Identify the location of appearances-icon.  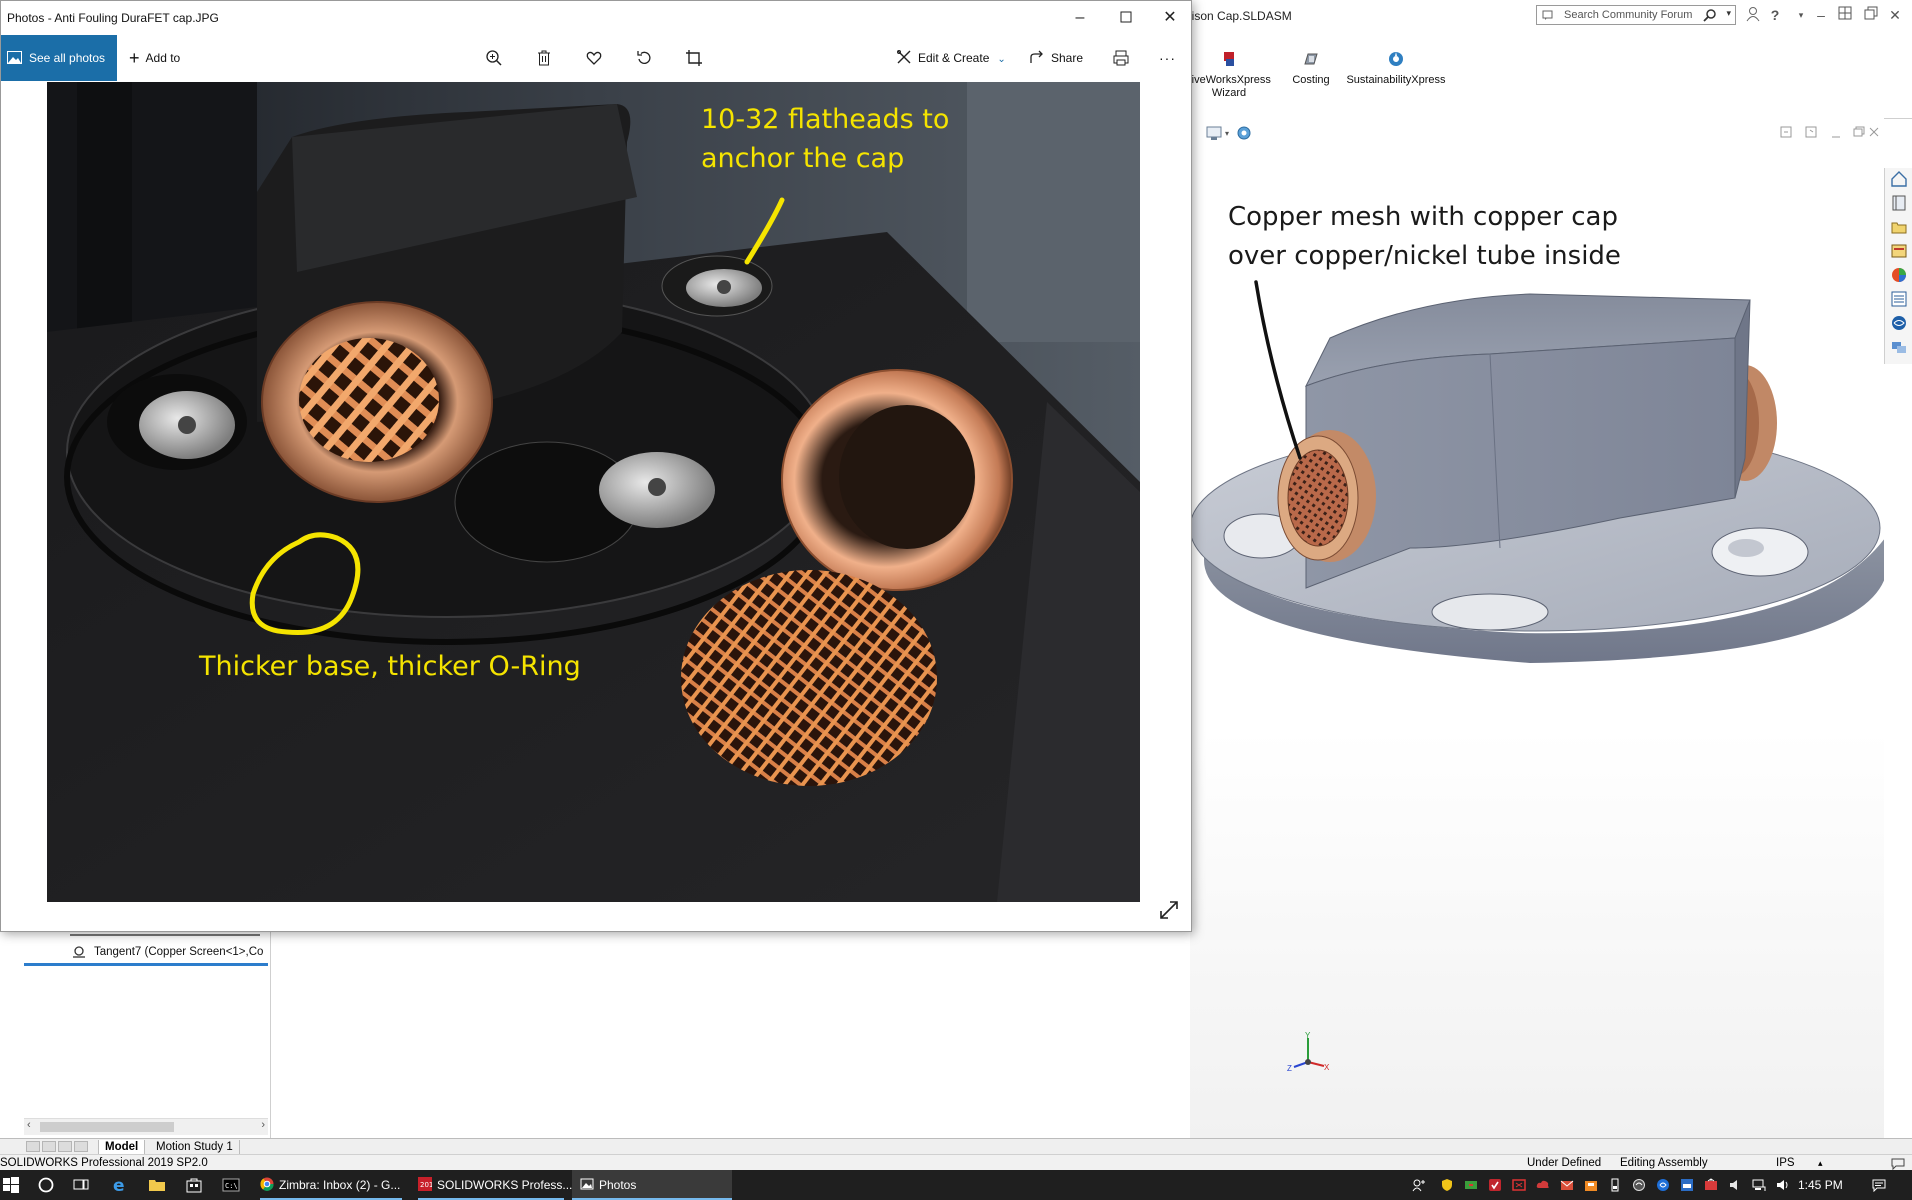
(1899, 275).